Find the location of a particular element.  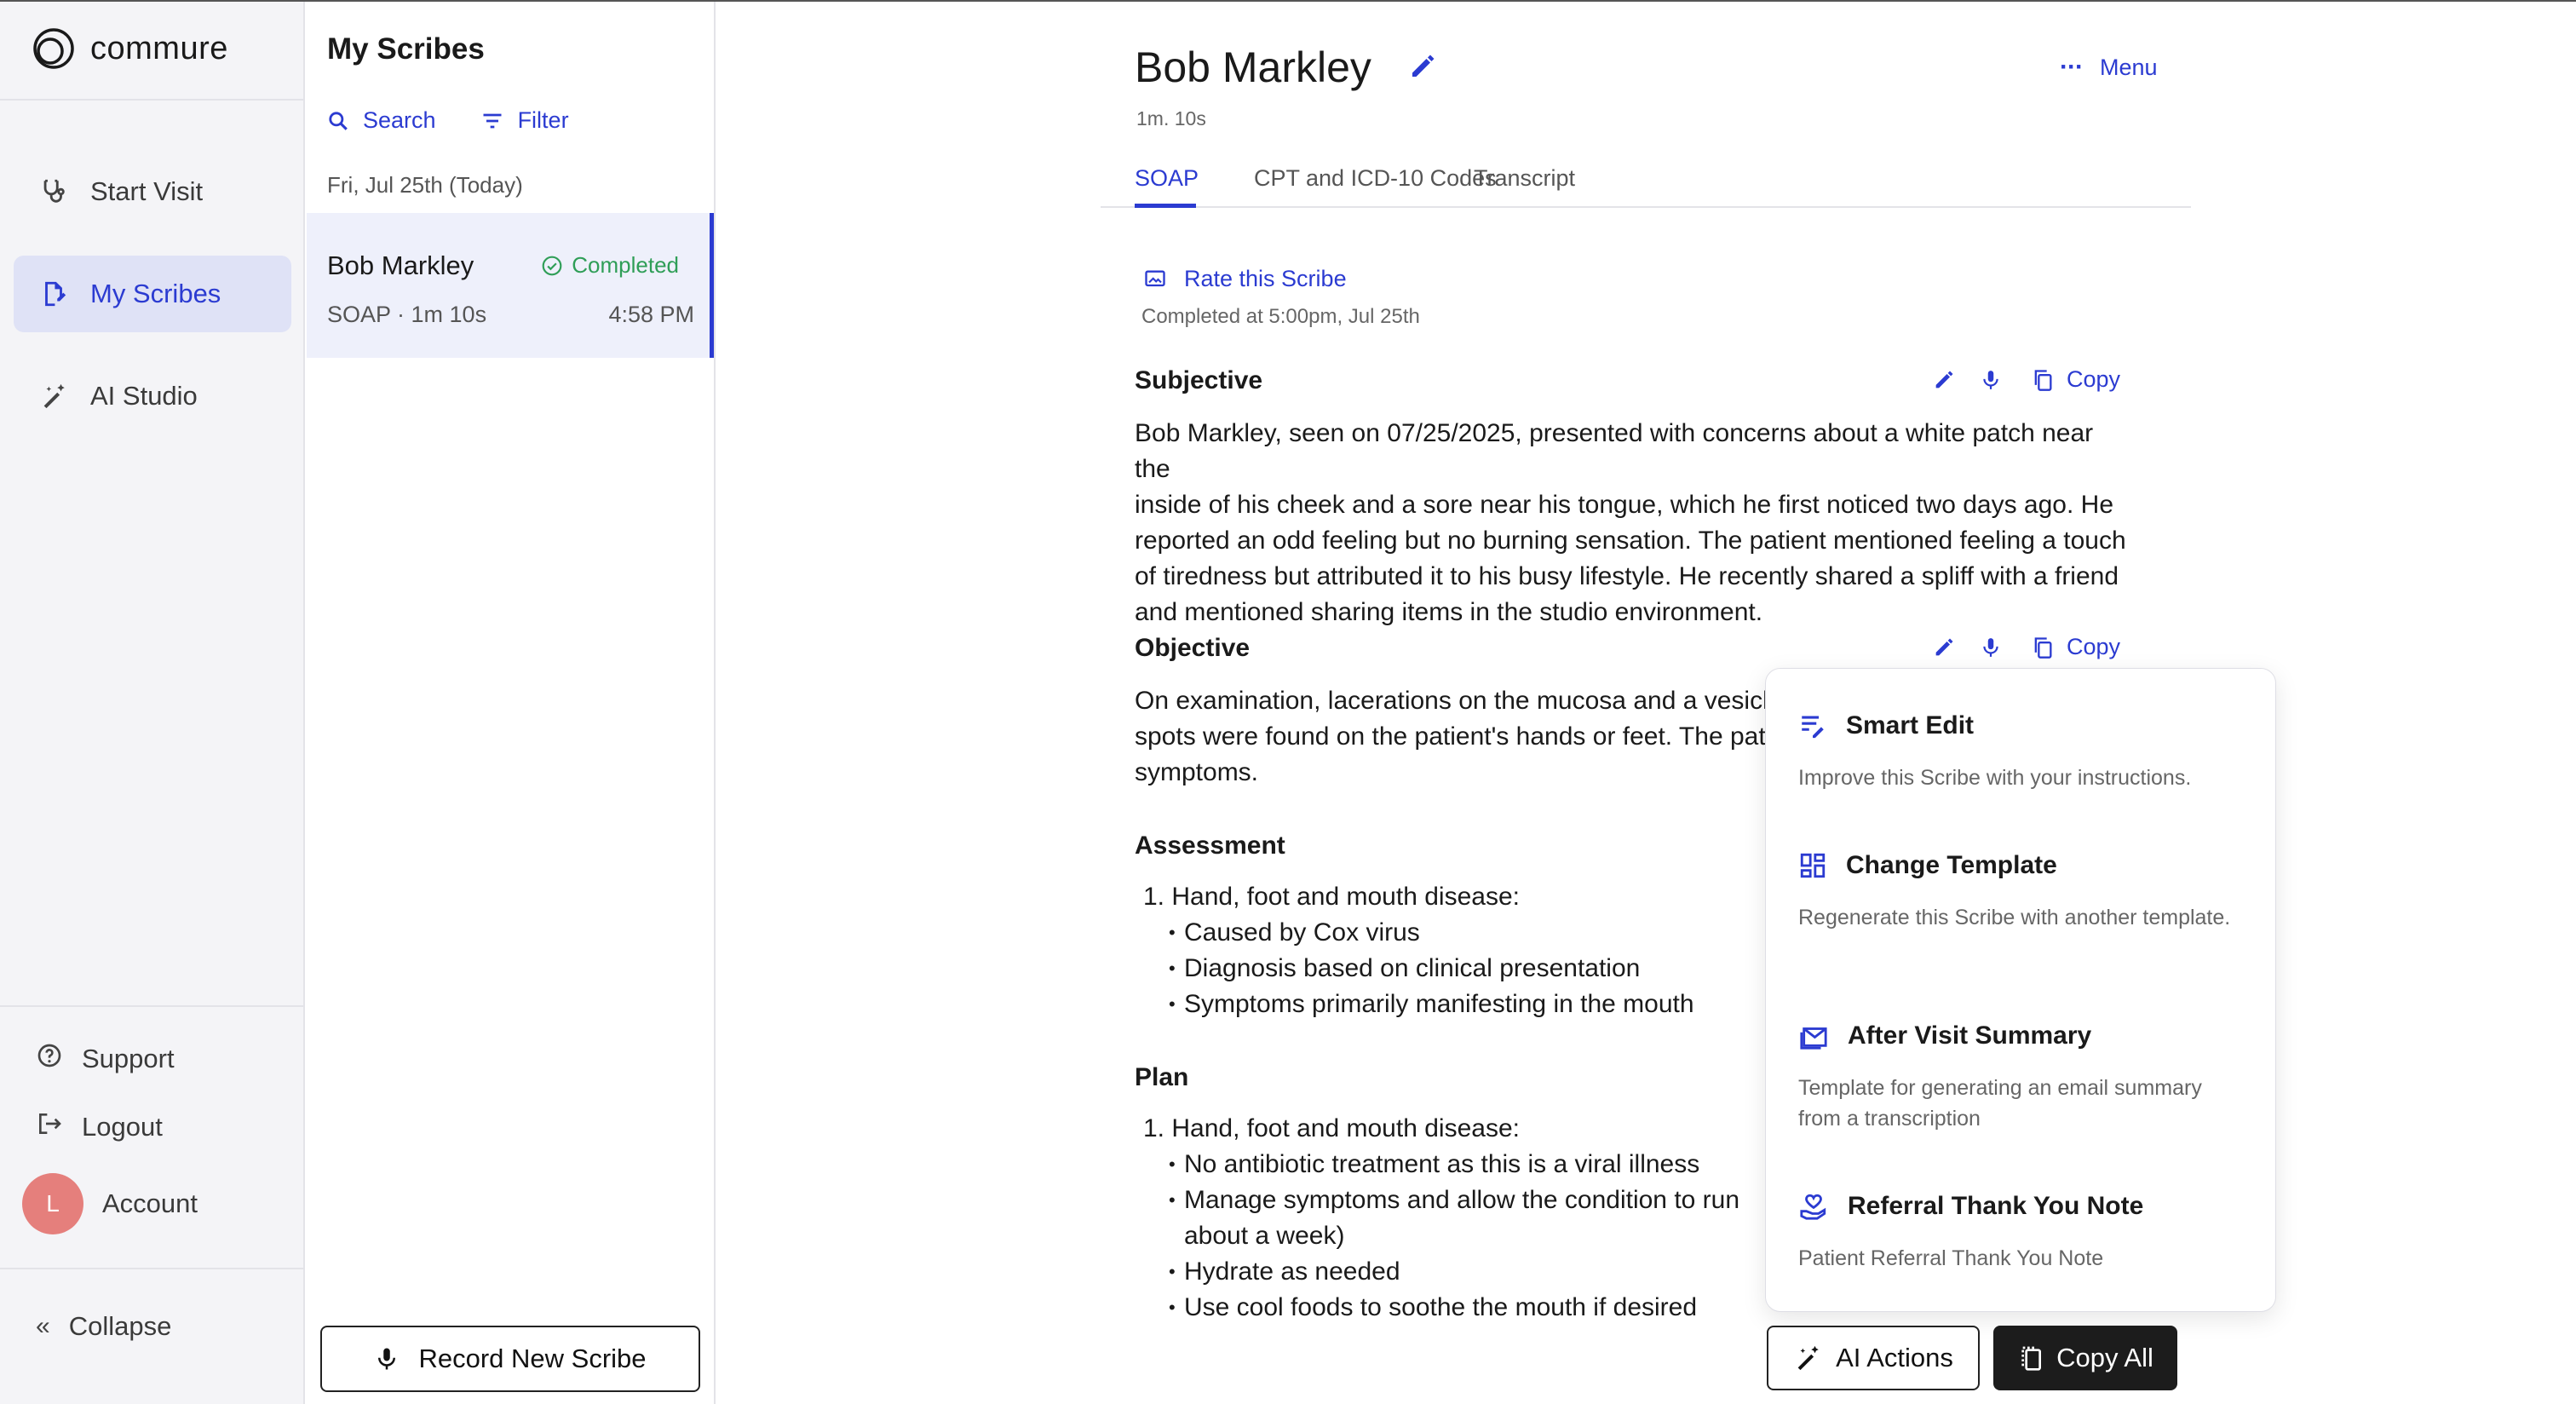

list-item: Caused by Cox virus is located at coordinates (1419, 933).